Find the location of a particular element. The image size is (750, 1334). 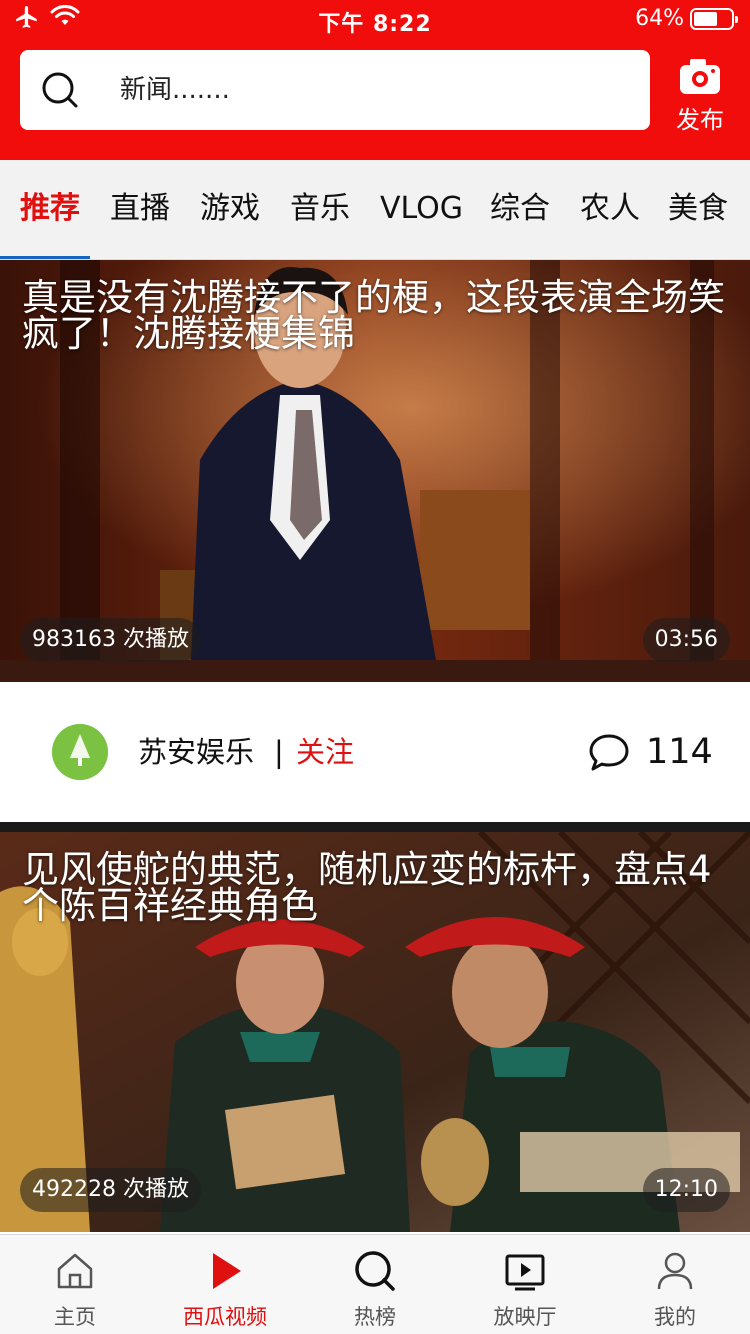

nav-home-label: 主页 is located at coordinates (75, 1317).